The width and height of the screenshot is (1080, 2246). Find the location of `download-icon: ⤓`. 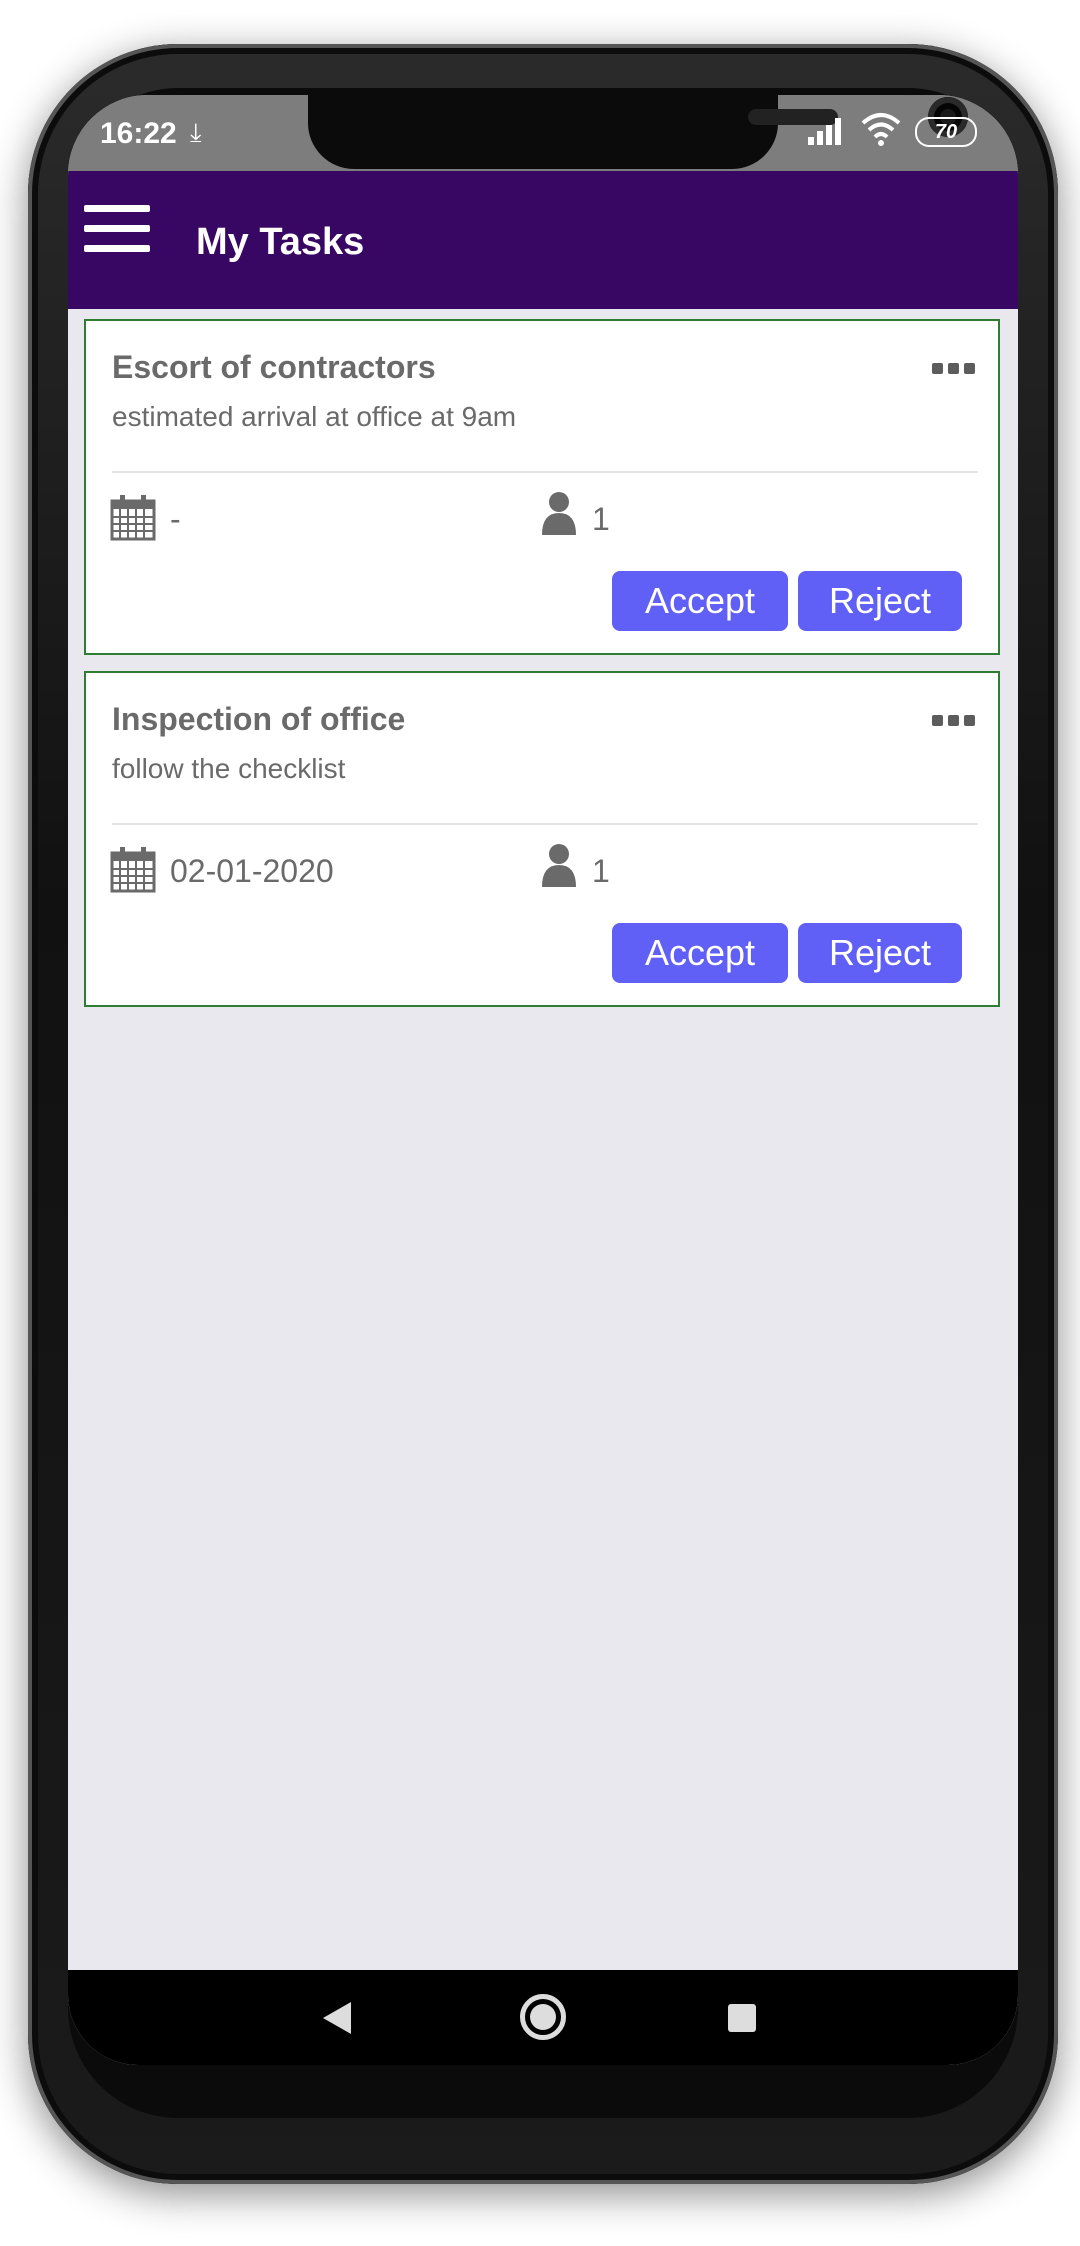

download-icon: ⤓ is located at coordinates (196, 132).